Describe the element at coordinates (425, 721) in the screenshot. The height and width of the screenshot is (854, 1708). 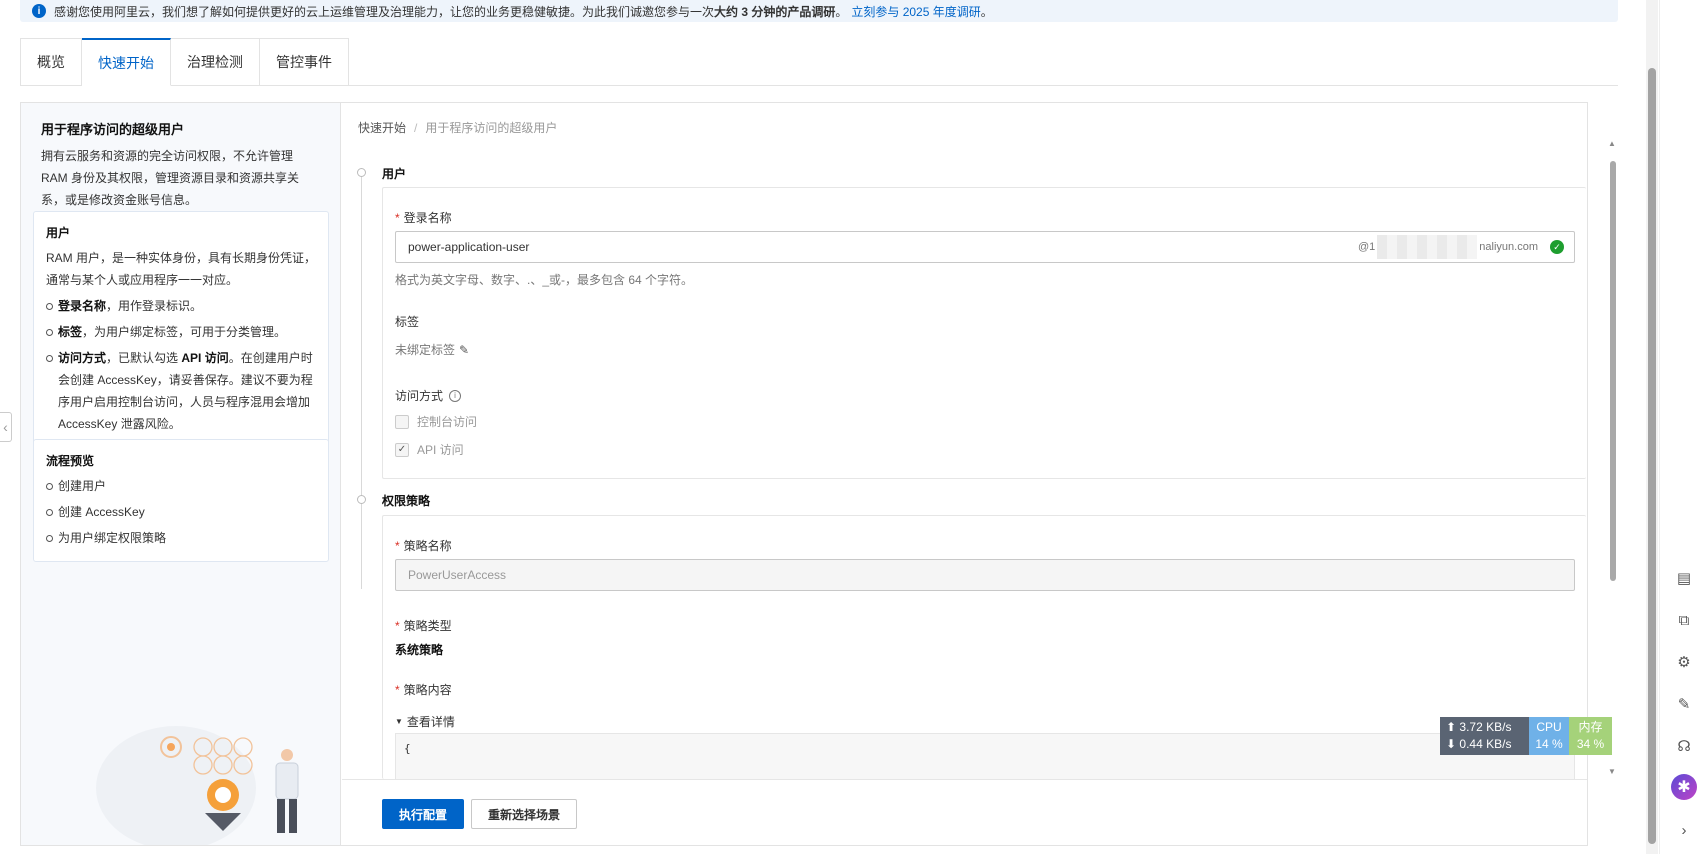
I see `view-details-toggle: ▼ 查看详情` at that location.